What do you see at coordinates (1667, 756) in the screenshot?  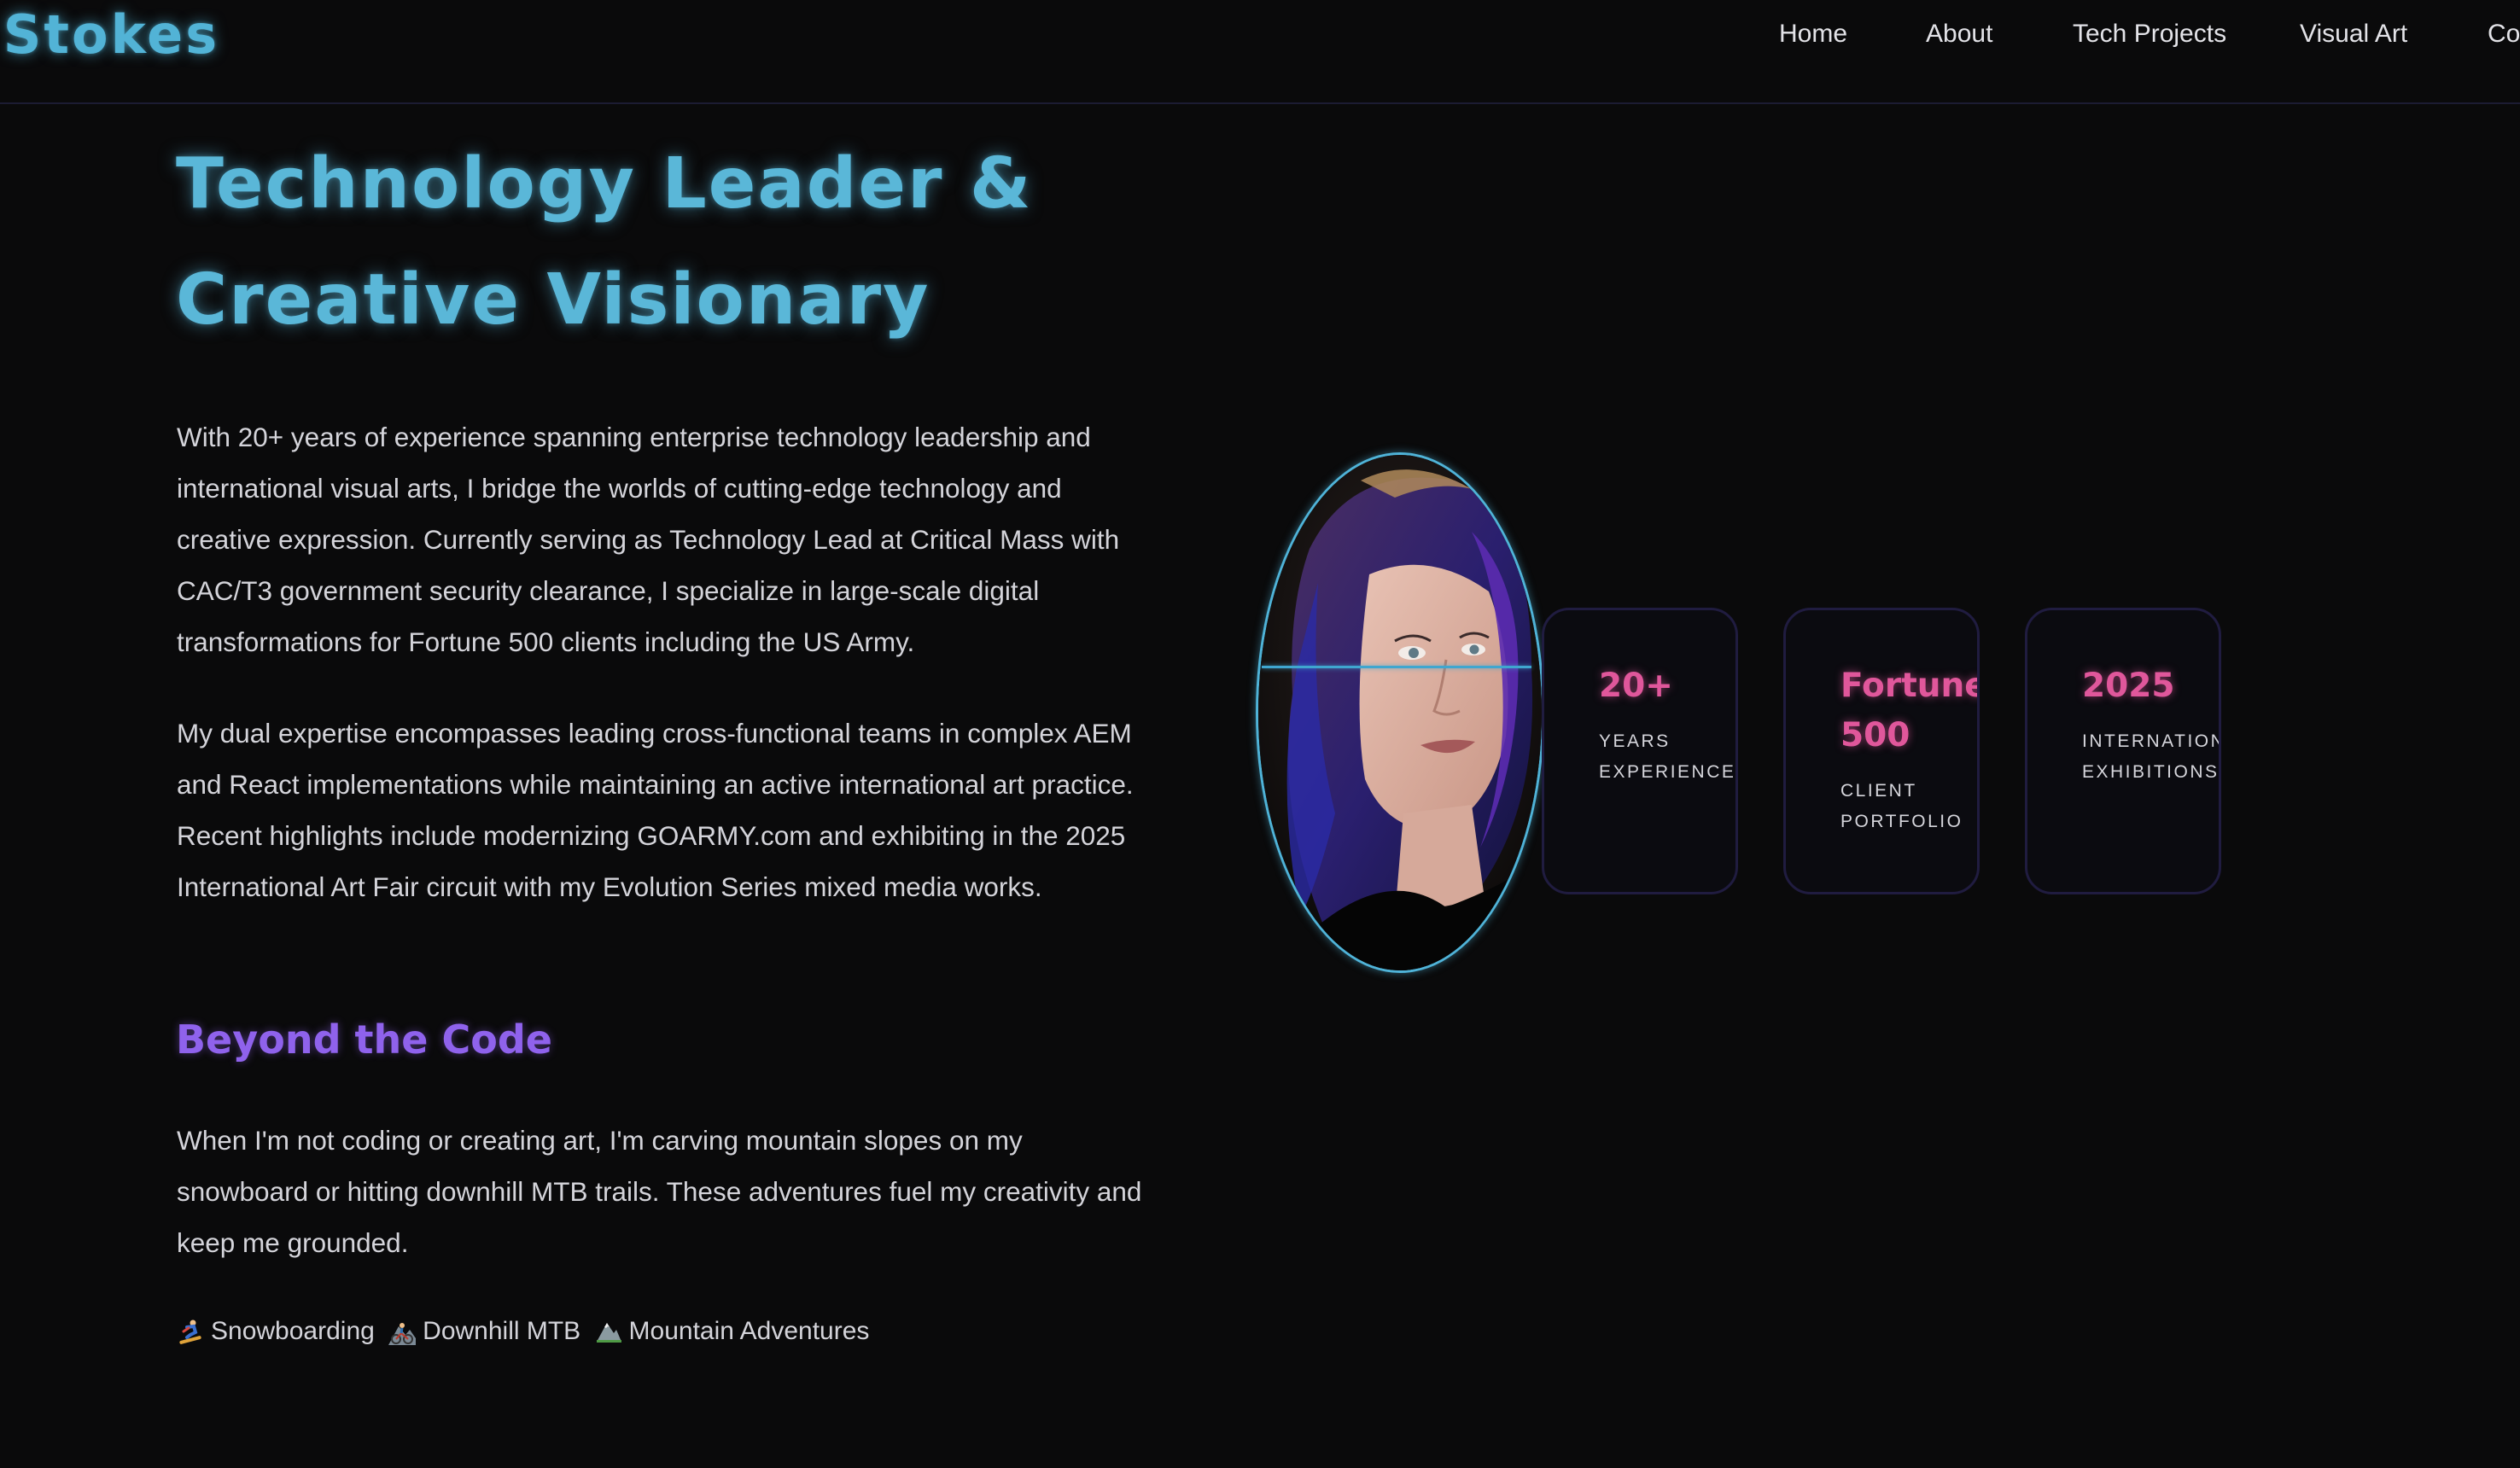 I see `stat-label: YEARS EXPERIENCE` at bounding box center [1667, 756].